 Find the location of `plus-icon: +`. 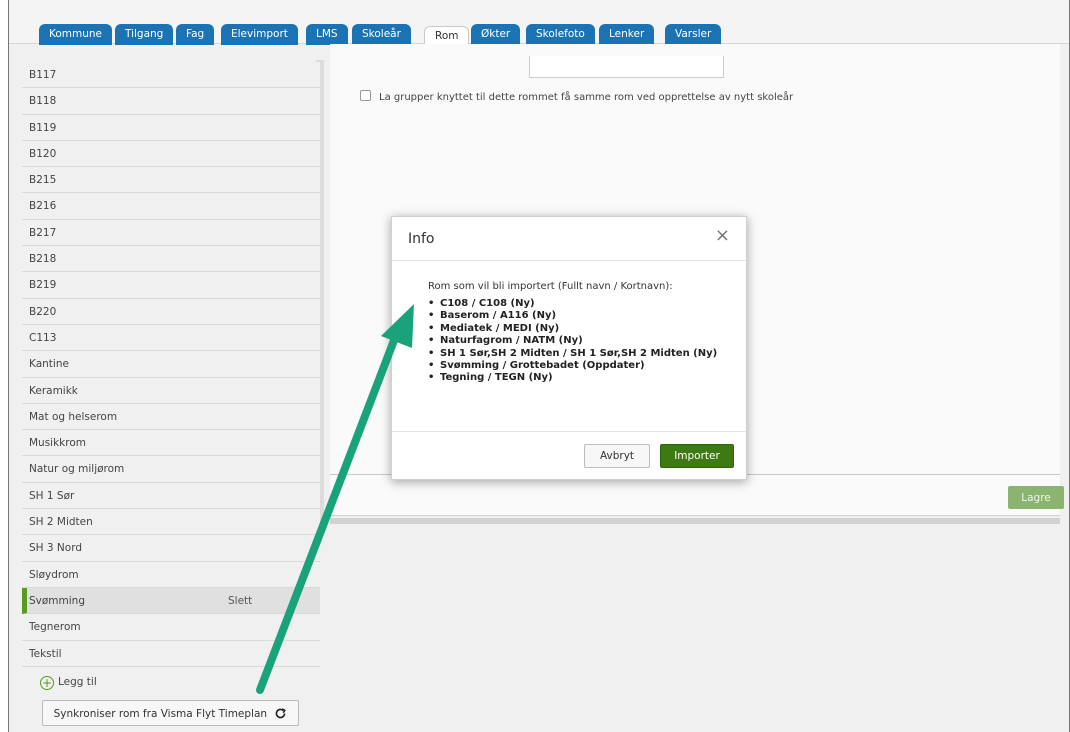

plus-icon: + is located at coordinates (47, 683).